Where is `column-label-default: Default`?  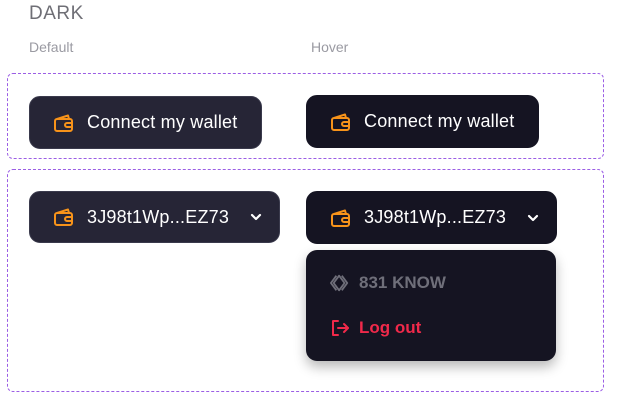
column-label-default: Default is located at coordinates (51, 47).